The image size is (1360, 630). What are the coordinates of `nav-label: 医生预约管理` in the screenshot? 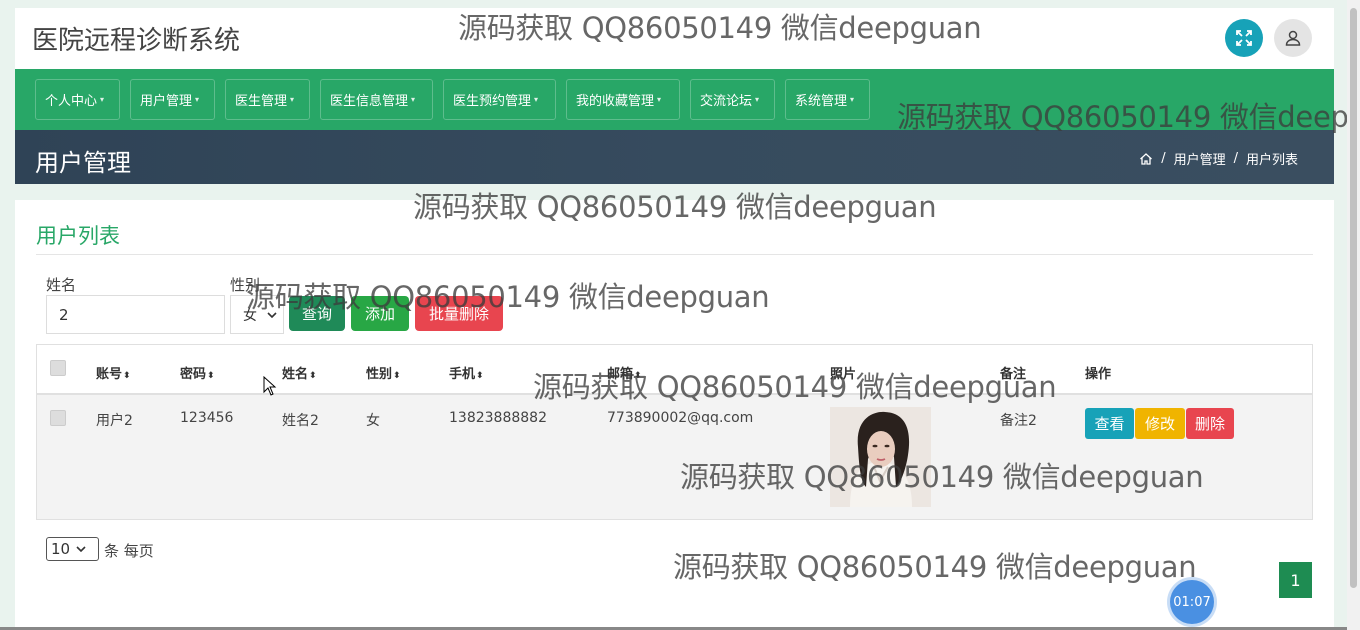 It's located at (492, 101).